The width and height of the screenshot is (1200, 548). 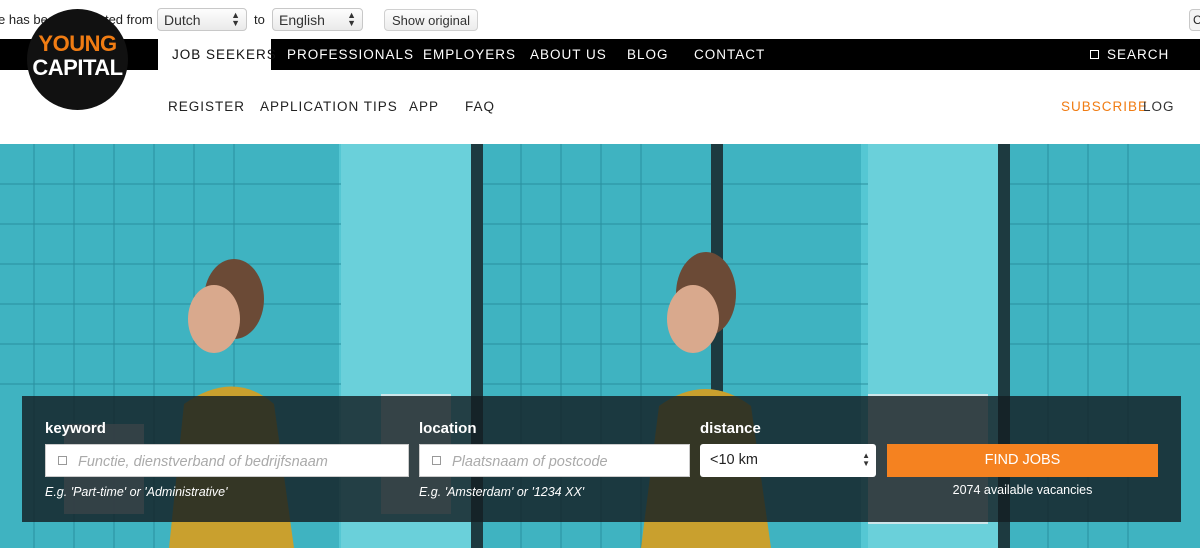 I want to click on keyword-field-icon, so click(x=62, y=460).